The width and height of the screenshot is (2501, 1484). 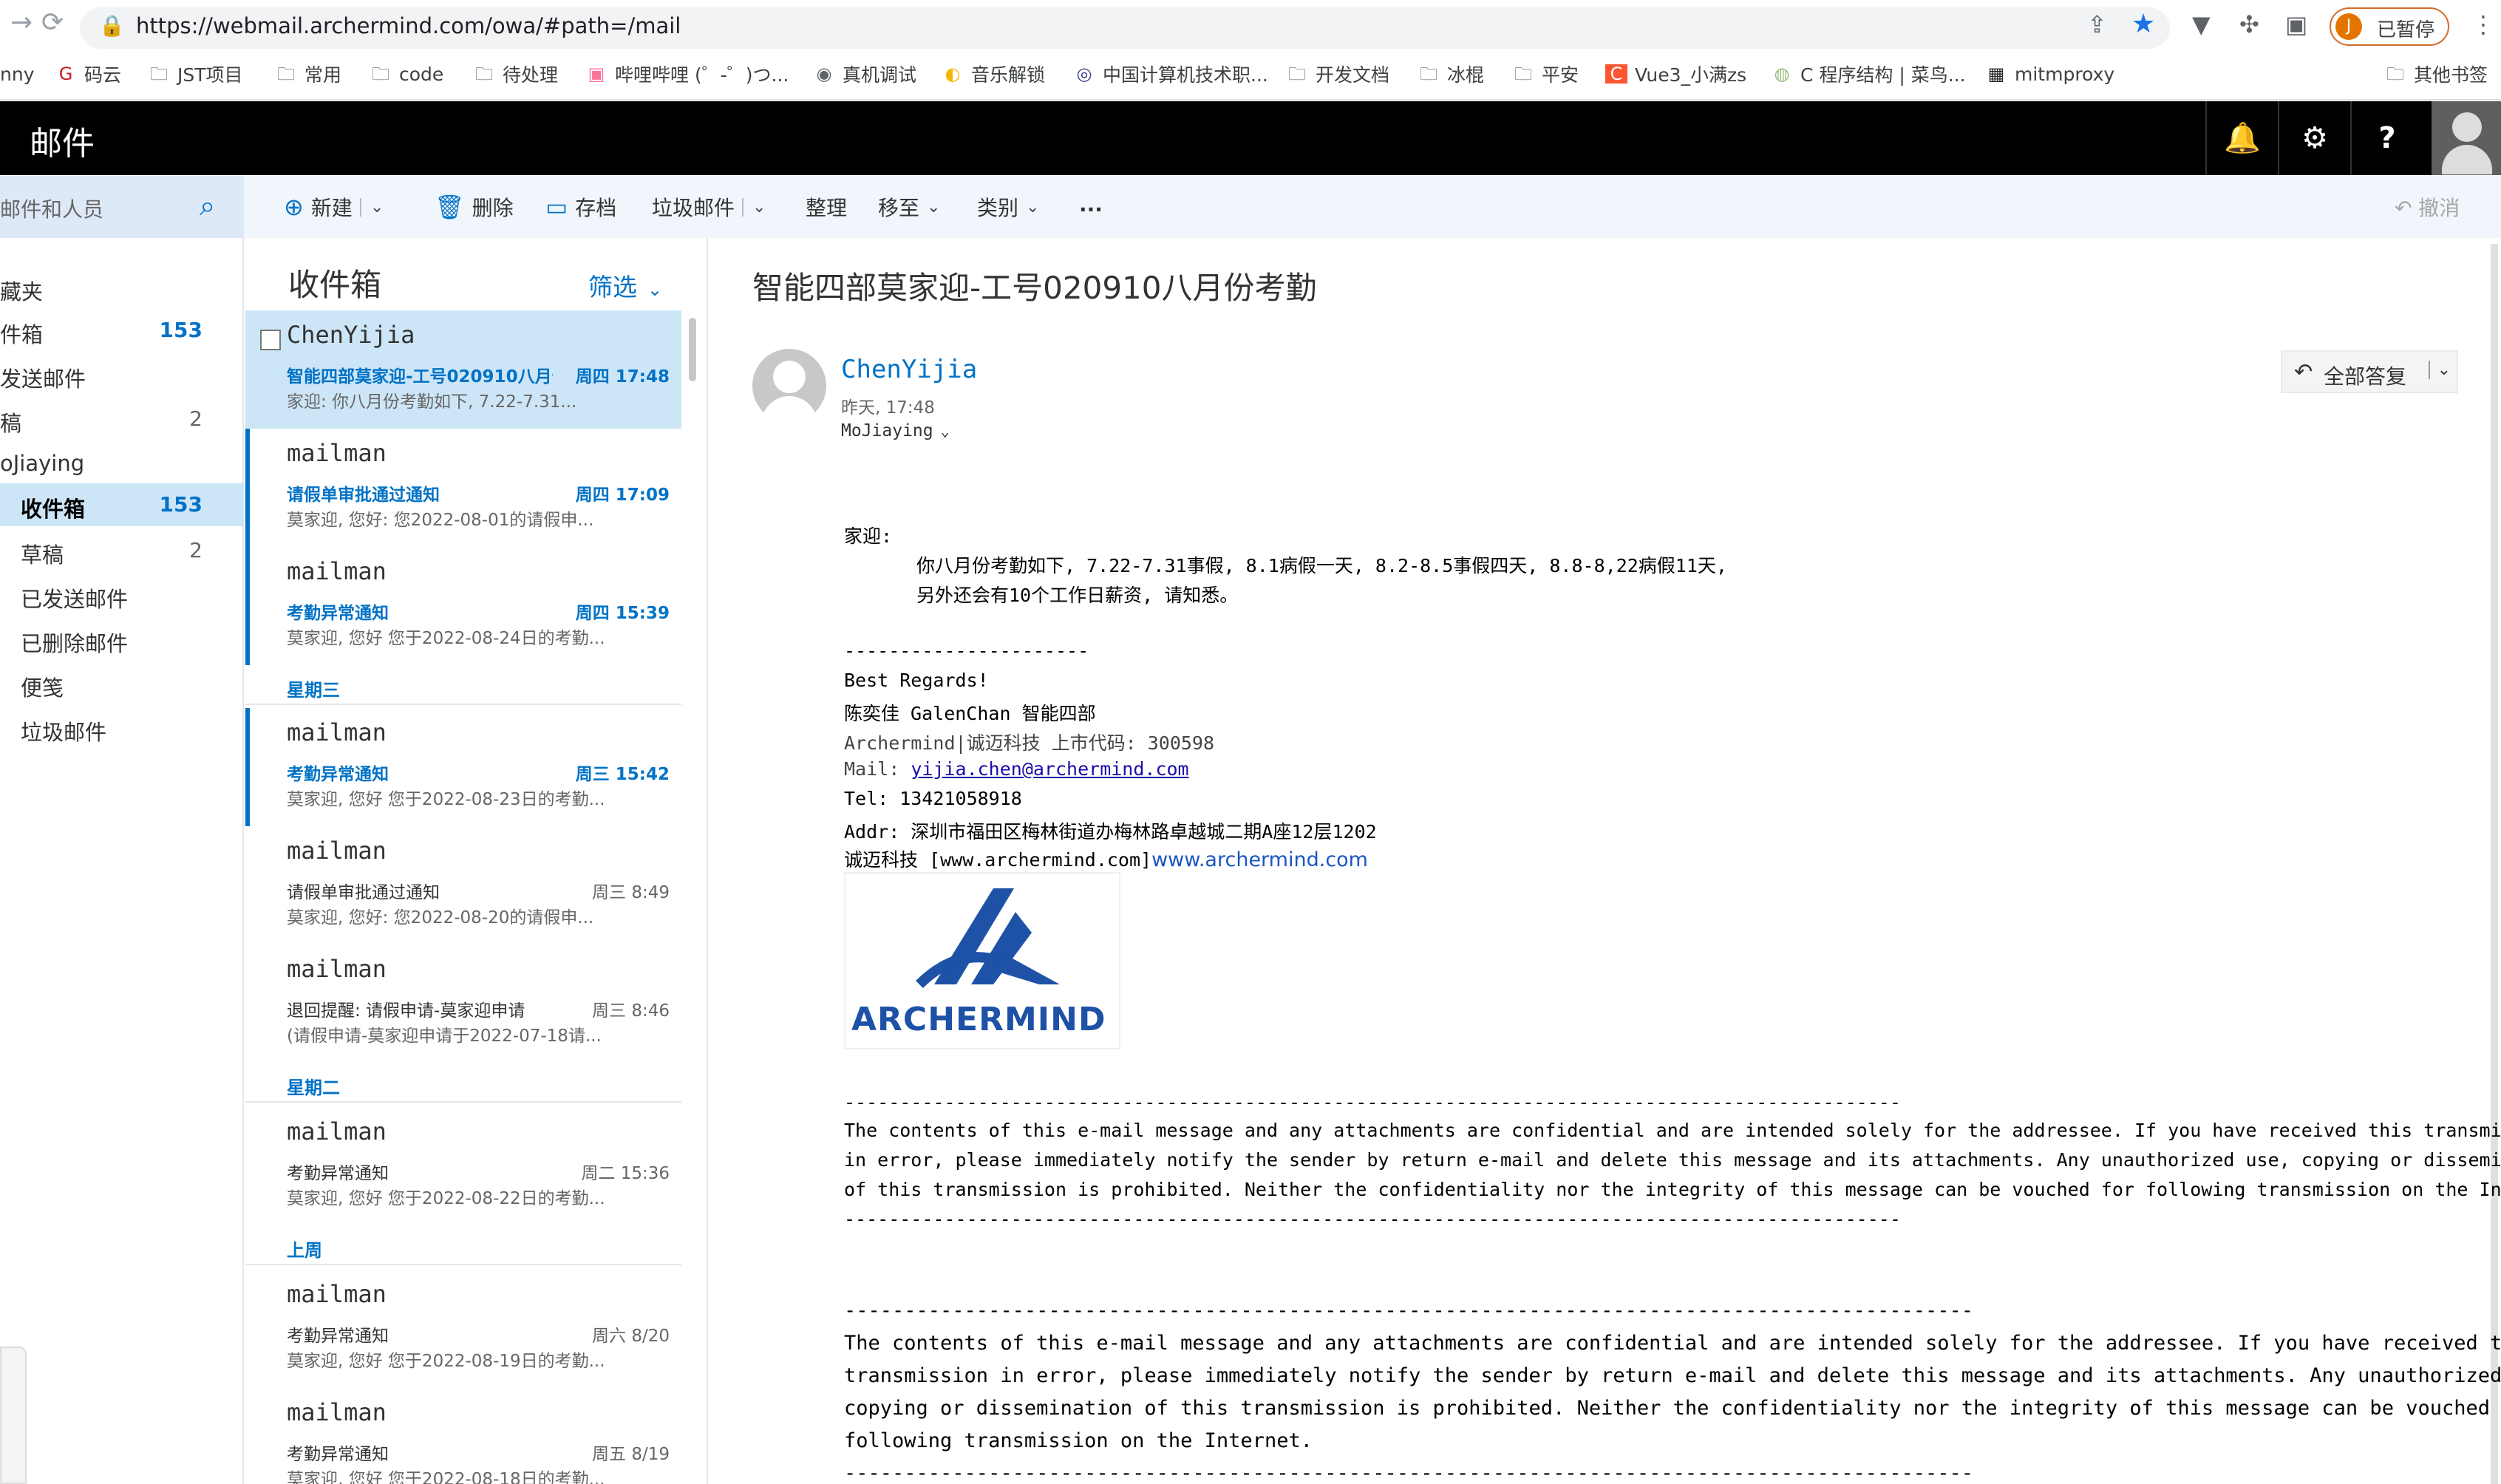 What do you see at coordinates (888, 408) in the screenshot?
I see `sent-time: 昨天, 17:48` at bounding box center [888, 408].